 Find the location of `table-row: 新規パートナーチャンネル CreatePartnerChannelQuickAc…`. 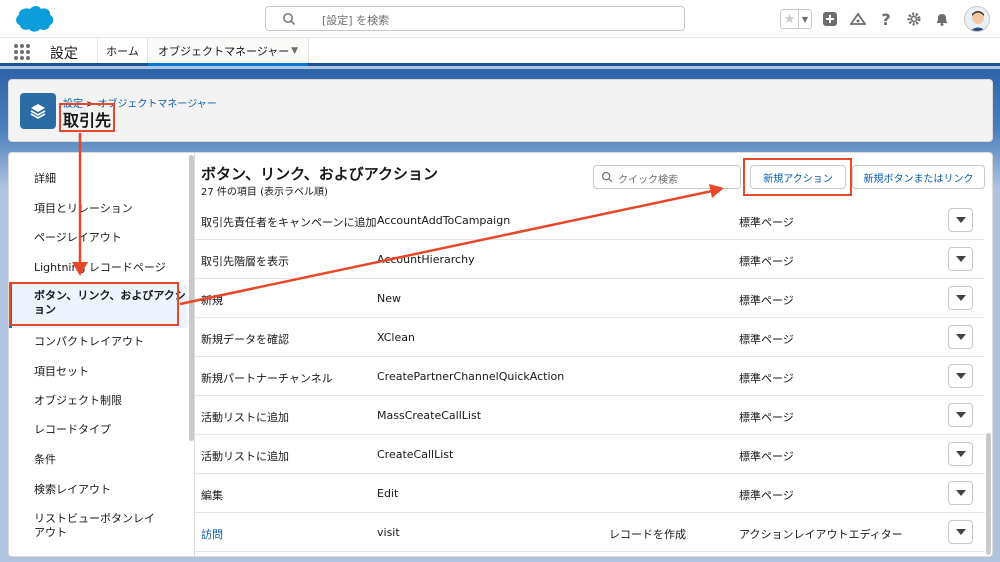

table-row: 新規パートナーチャンネル CreatePartnerChannelQuickAc… is located at coordinates (590, 376).